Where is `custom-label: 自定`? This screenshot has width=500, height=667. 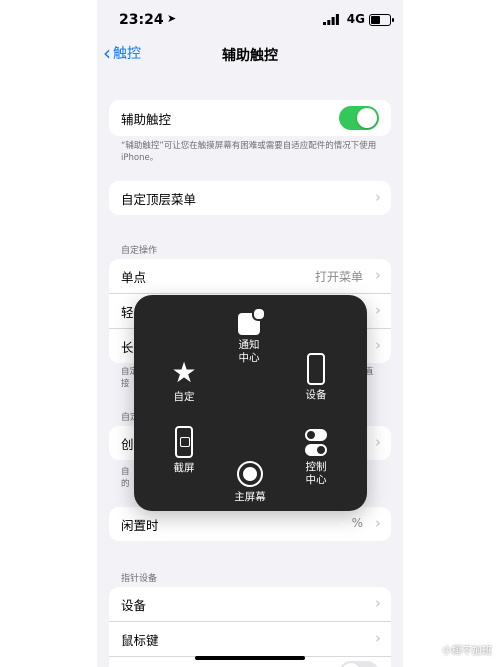
custom-label: 自定 is located at coordinates (184, 397).